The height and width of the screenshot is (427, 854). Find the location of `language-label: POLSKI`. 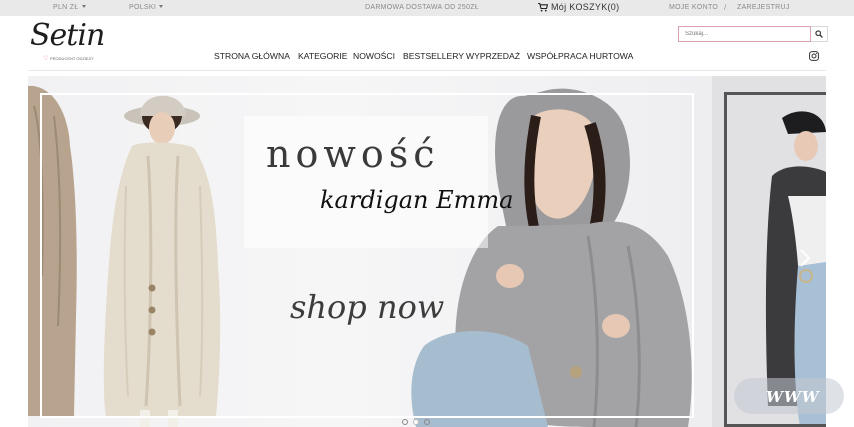

language-label: POLSKI is located at coordinates (143, 7).